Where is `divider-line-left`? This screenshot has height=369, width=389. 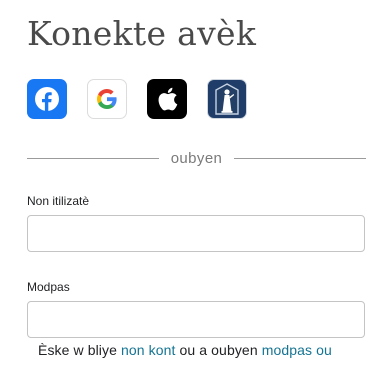 divider-line-left is located at coordinates (93, 158).